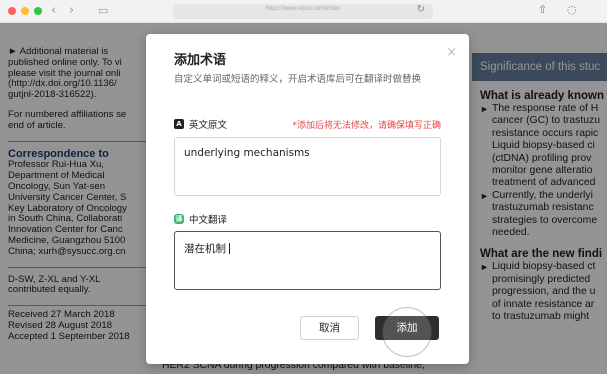 This screenshot has height=374, width=607. Describe the element at coordinates (53, 10) in the screenshot. I see `chevron-left-icon: ‹` at that location.